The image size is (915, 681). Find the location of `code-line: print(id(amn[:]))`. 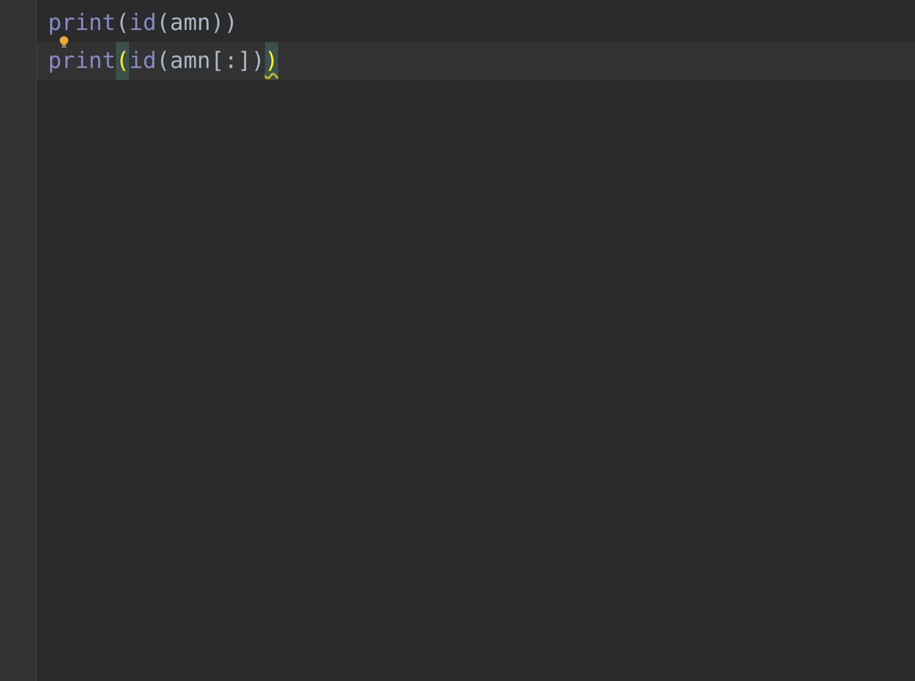

code-line: print(id(amn[:])) is located at coordinates (163, 61).